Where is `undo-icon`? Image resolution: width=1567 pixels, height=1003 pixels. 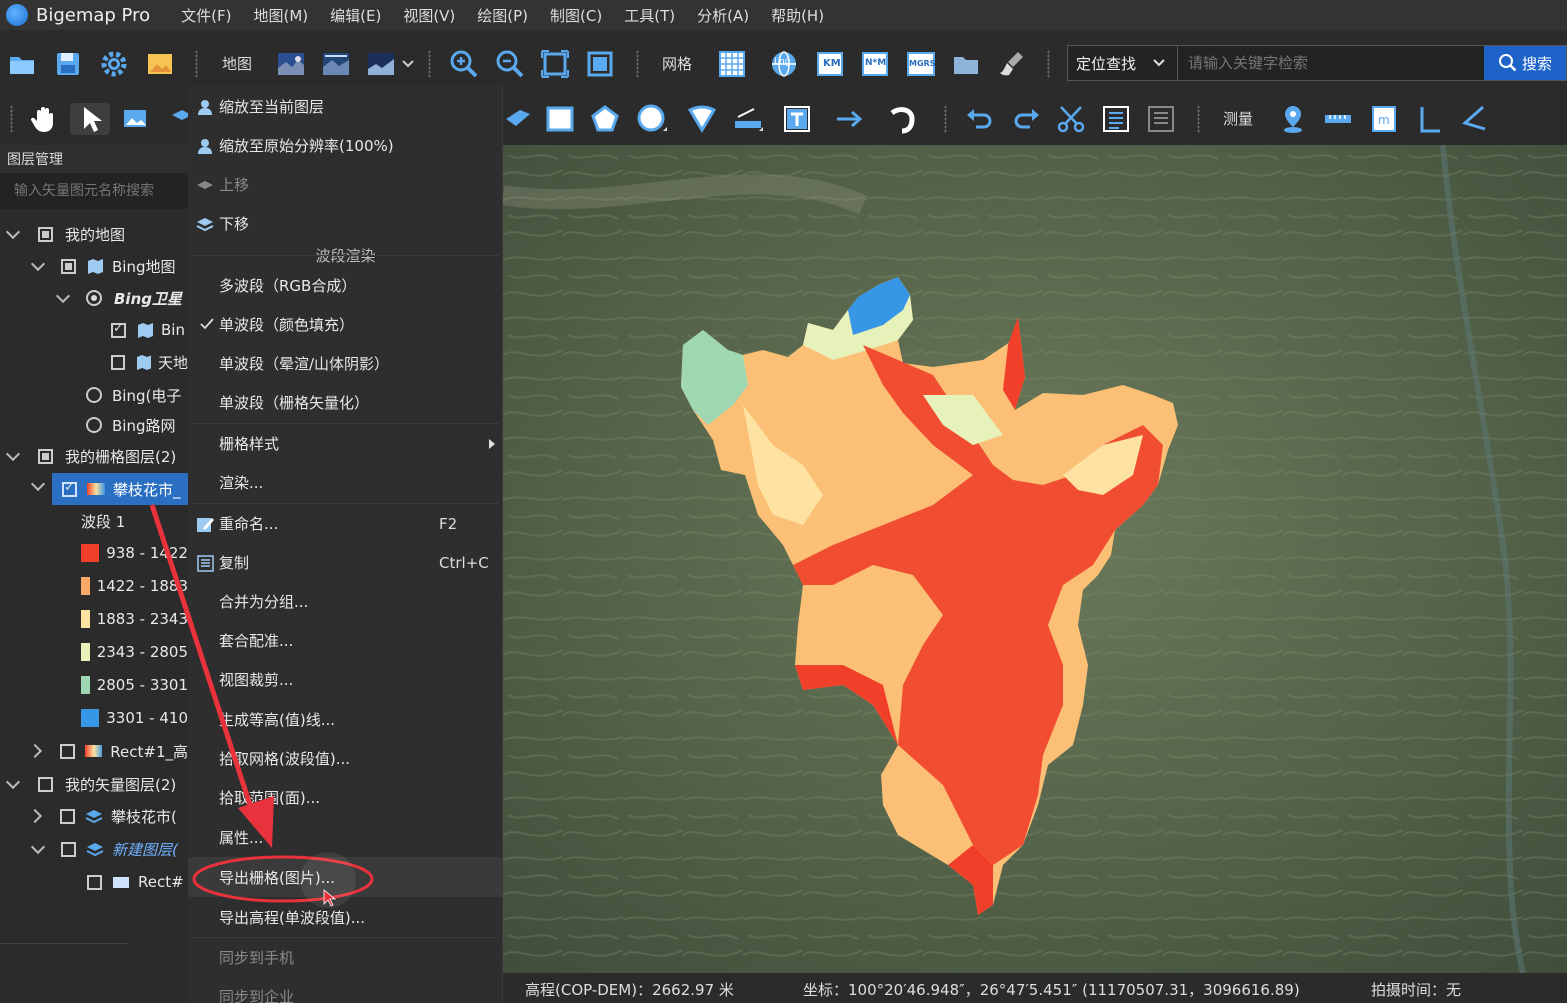 undo-icon is located at coordinates (980, 119).